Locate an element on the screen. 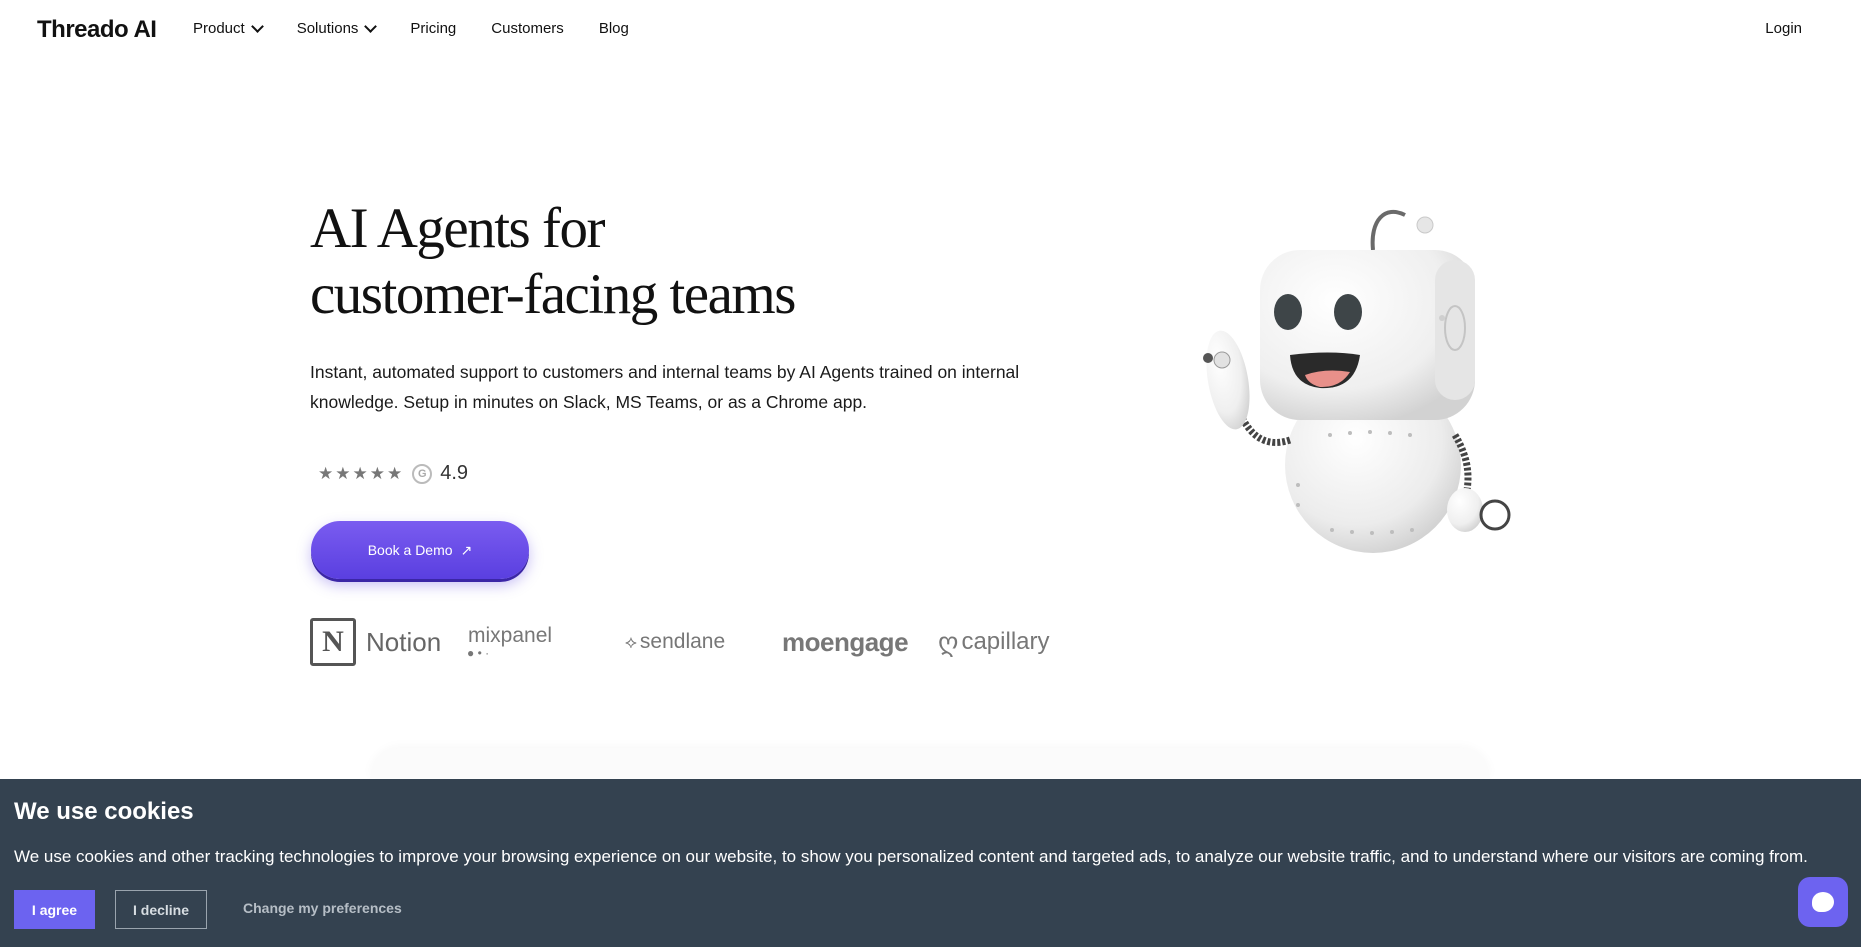 The width and height of the screenshot is (1861, 947). moengage-logo: moengage is located at coordinates (845, 642).